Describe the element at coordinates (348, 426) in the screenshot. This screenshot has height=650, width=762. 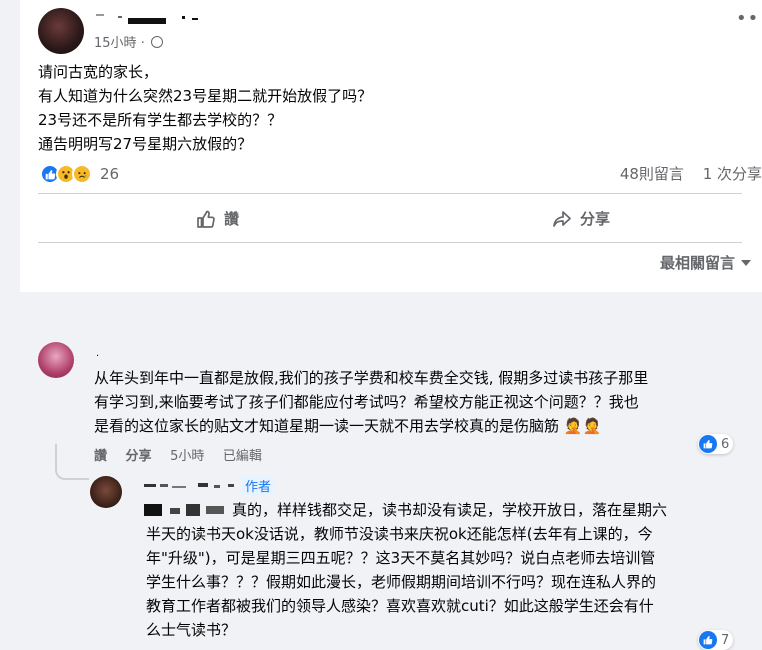
I see `comment-line: 是看的这位家长的贴文才知道星期一读一天就不用去学校真的是伤脑筋 🤦🤦` at that location.